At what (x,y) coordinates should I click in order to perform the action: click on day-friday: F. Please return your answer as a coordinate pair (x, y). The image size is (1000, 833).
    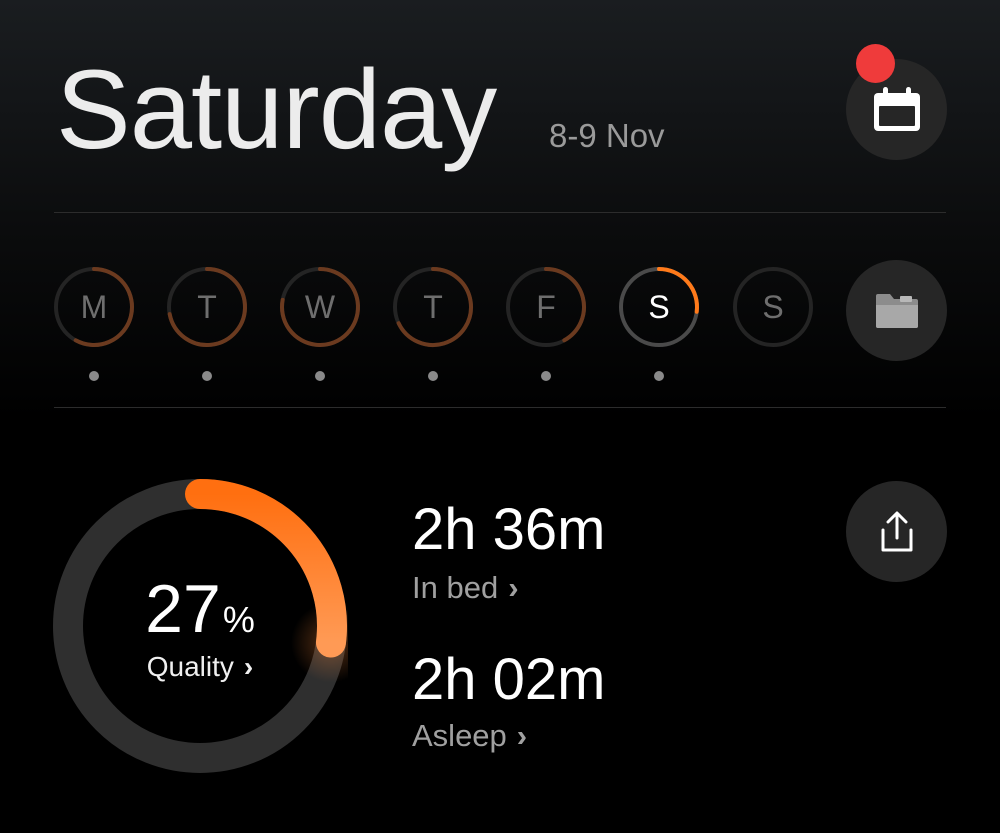
    Looking at the image, I should click on (546, 307).